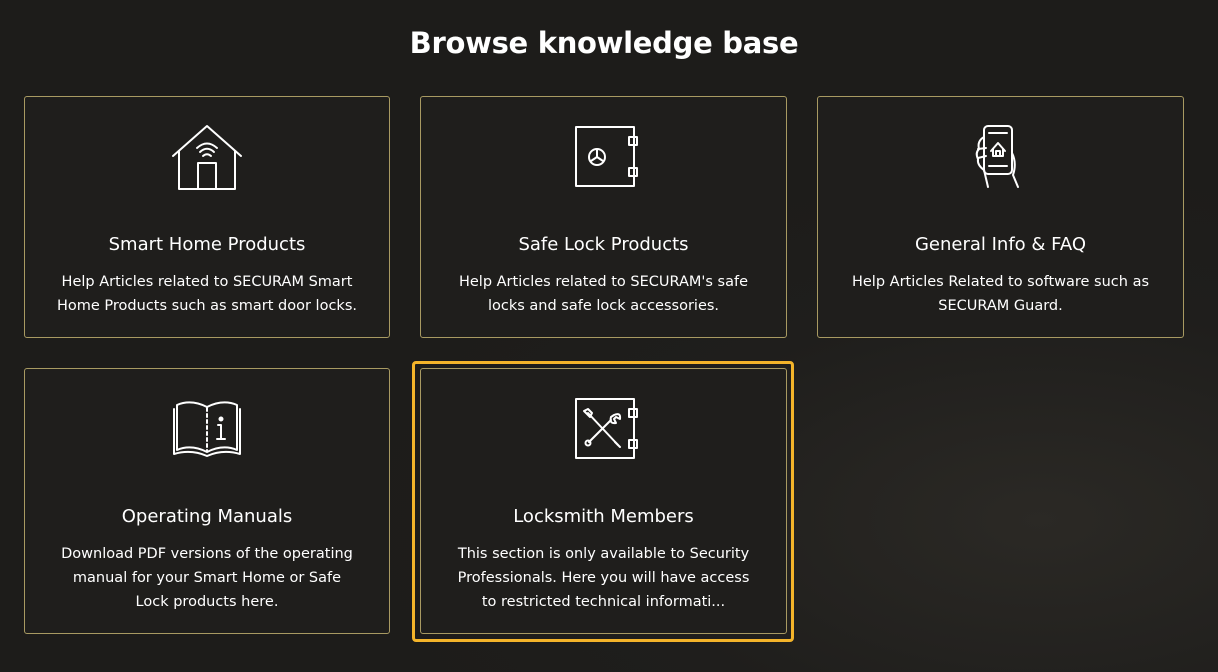 The width and height of the screenshot is (1218, 672). I want to click on locksmith-tools-icon, so click(604, 429).